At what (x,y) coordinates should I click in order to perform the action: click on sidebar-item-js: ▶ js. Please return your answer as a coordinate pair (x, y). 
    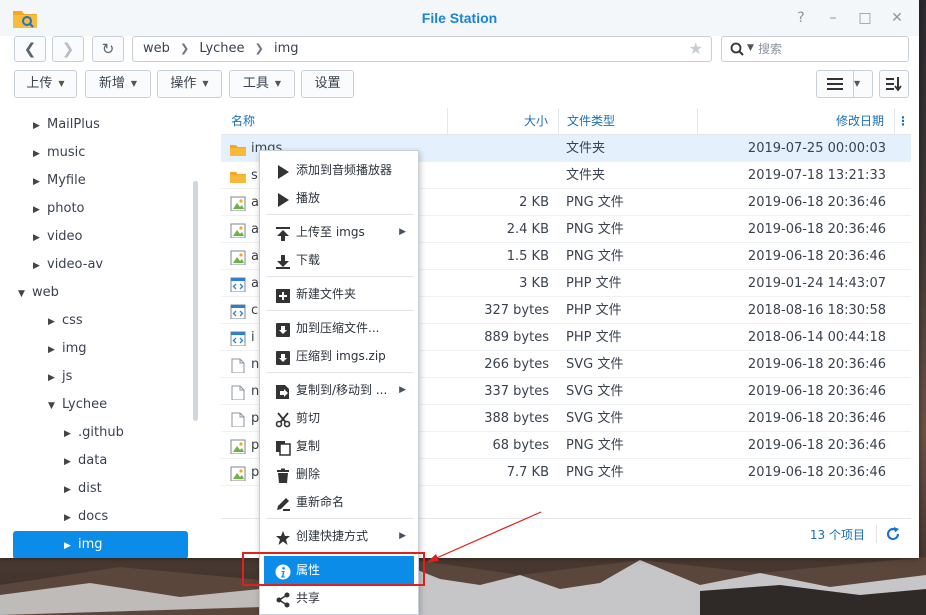
    Looking at the image, I should click on (60, 377).